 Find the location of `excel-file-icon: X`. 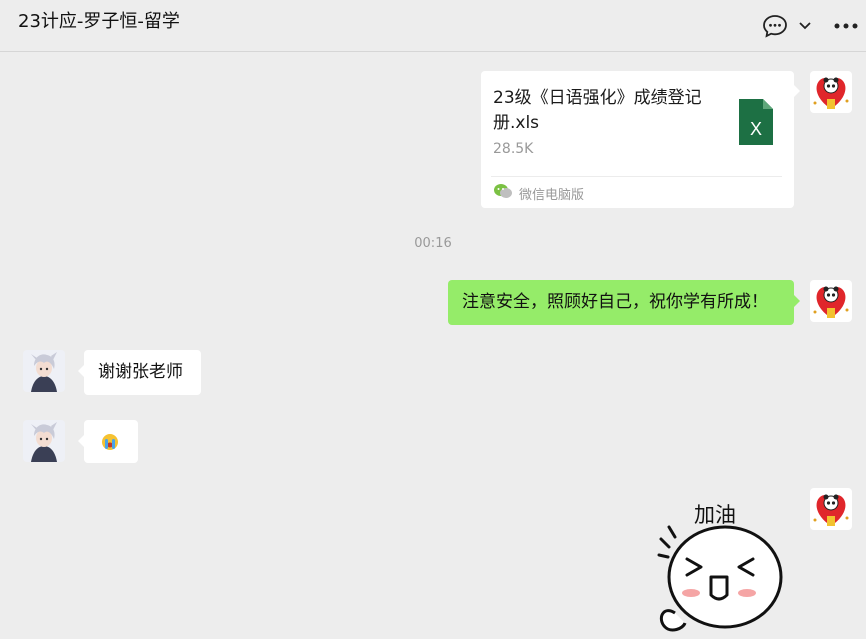

excel-file-icon: X is located at coordinates (756, 122).